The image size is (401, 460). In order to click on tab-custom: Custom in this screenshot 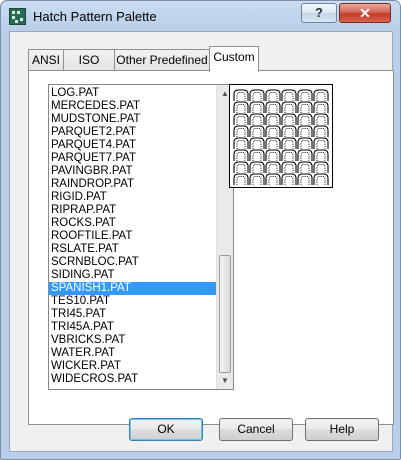, I will do `click(234, 59)`.